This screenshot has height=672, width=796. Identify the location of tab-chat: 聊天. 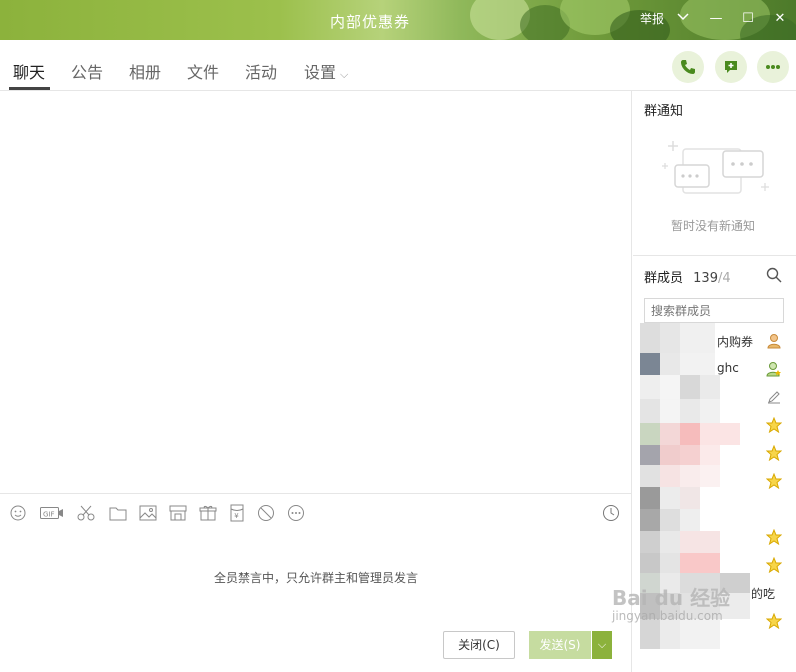
(29, 71).